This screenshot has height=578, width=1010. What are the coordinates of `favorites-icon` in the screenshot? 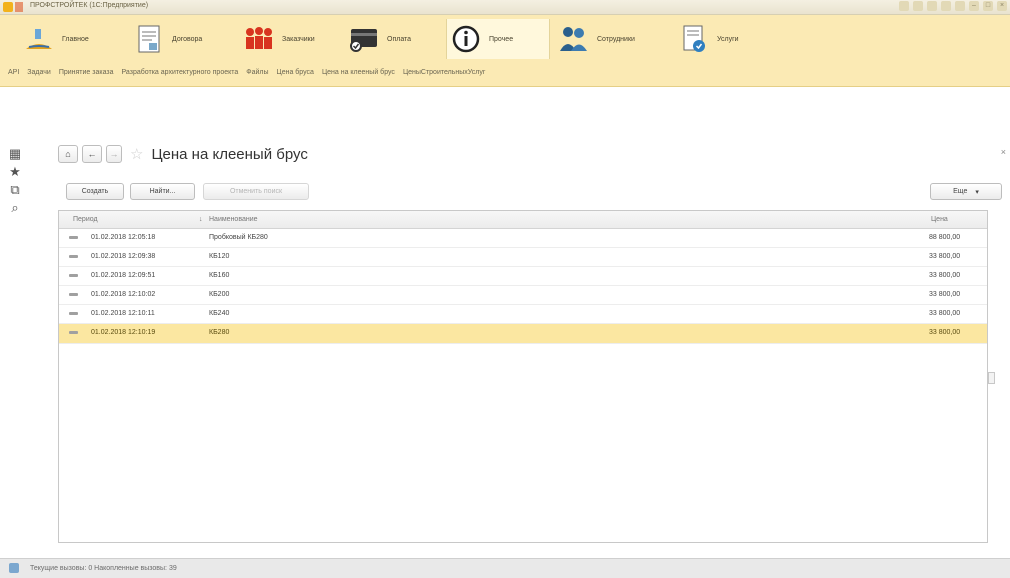 It's located at (932, 6).